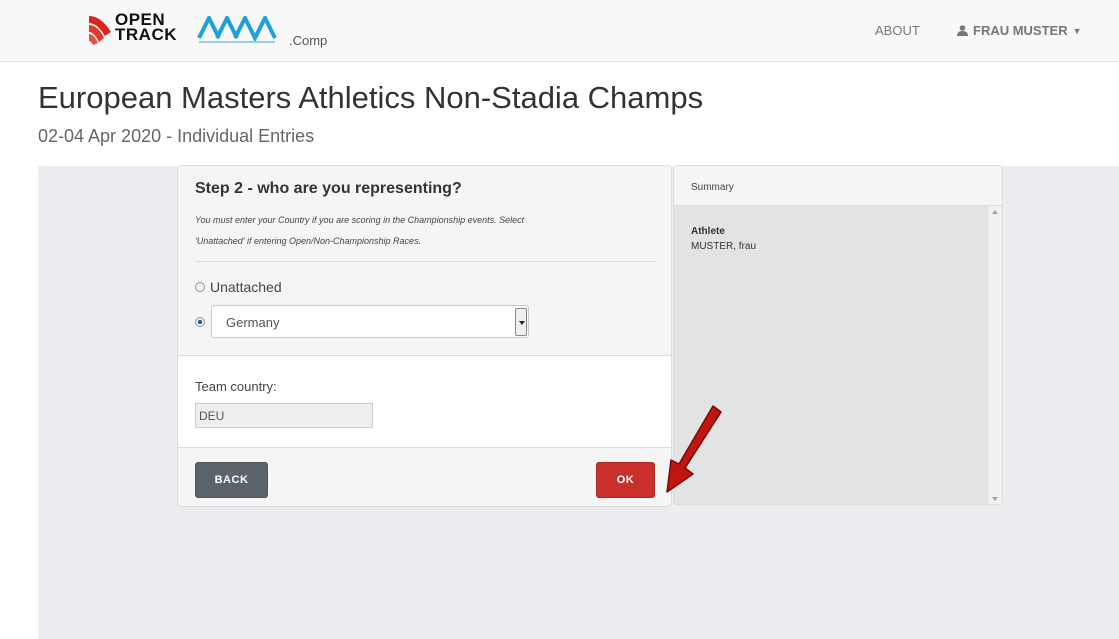 The image size is (1119, 639). I want to click on country-select: Germany, so click(370, 321).